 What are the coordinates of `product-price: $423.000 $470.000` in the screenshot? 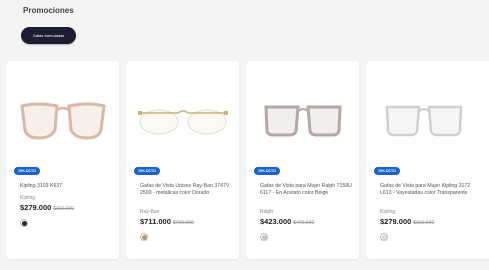 It's located at (287, 221).